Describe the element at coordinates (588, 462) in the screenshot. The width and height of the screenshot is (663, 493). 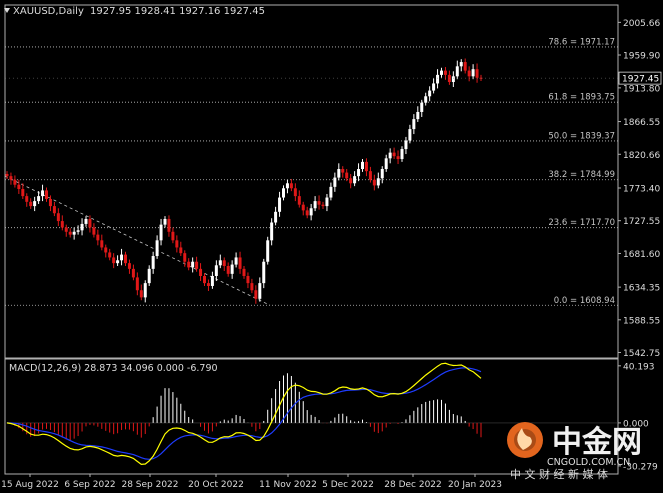
I see `site-watermark: CNGOLD.COM.CN` at that location.